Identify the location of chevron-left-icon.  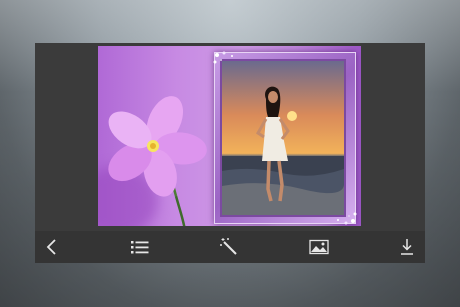
(51, 247).